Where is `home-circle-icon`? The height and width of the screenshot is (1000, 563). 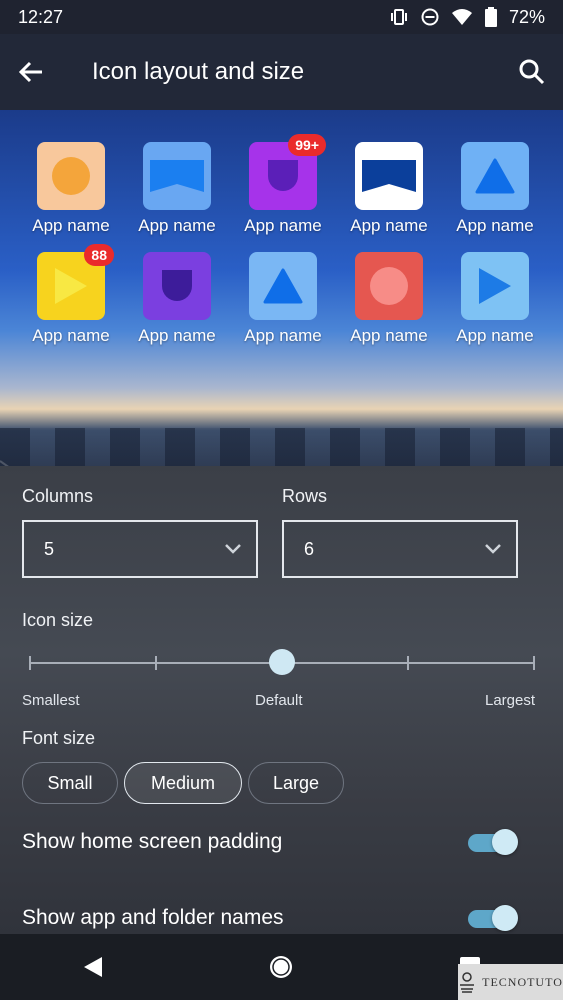
home-circle-icon is located at coordinates (281, 967).